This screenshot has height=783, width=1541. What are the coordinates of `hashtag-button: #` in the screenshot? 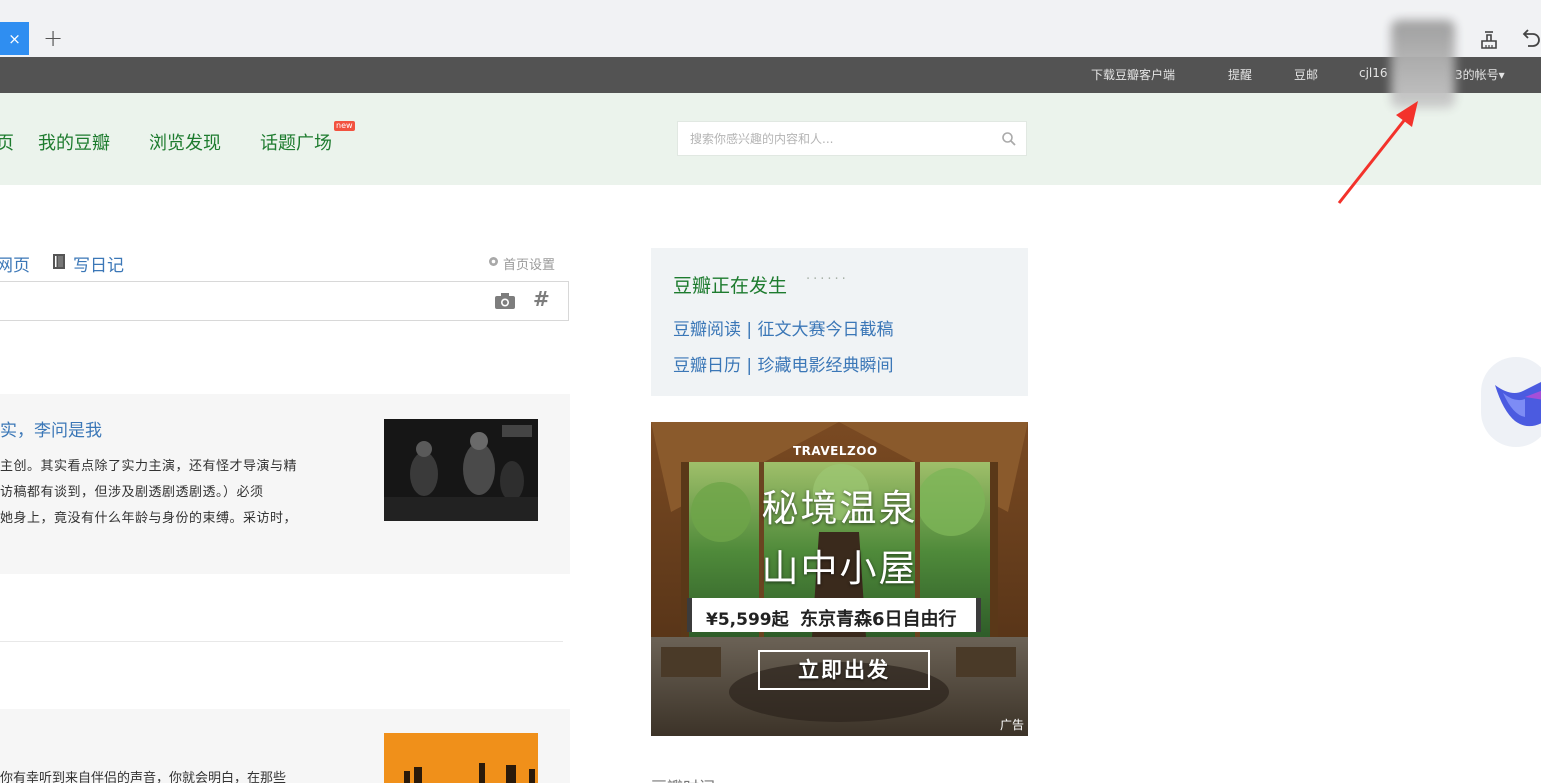 It's located at (541, 299).